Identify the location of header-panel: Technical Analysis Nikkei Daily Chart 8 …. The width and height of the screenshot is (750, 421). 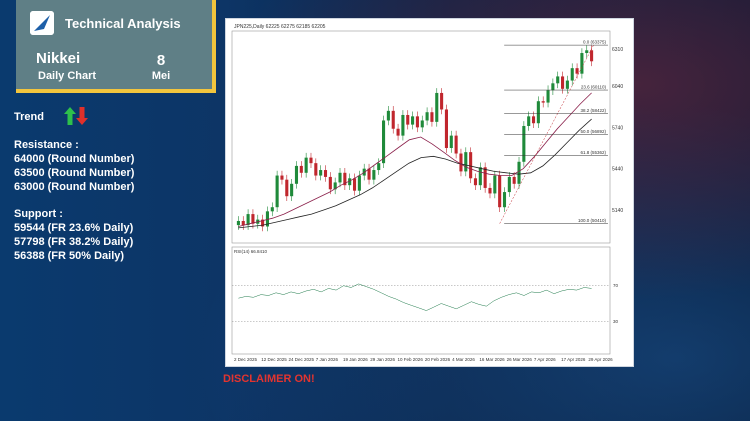
(116, 46).